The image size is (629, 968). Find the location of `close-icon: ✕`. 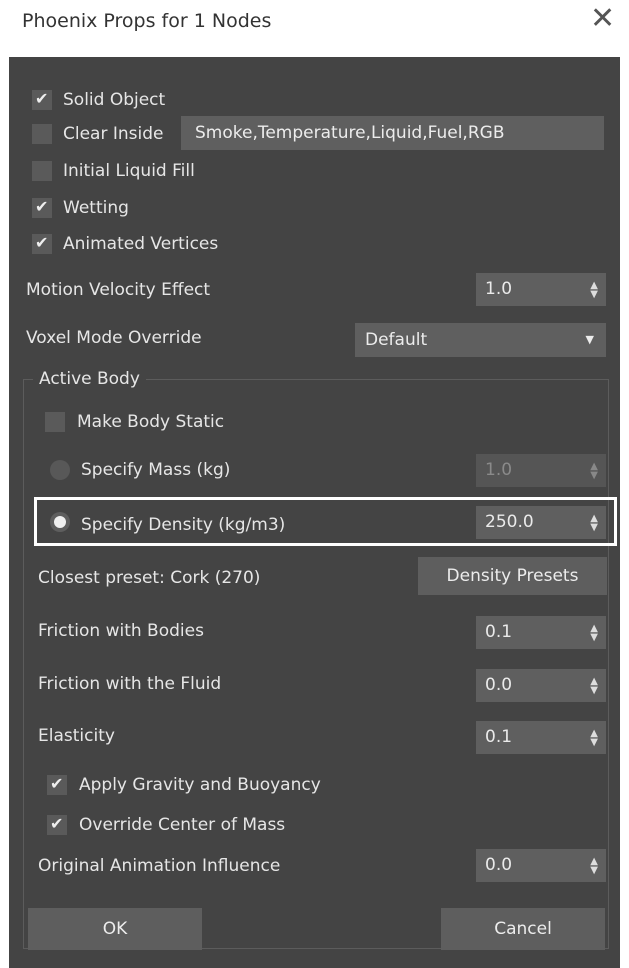

close-icon: ✕ is located at coordinates (602, 19).